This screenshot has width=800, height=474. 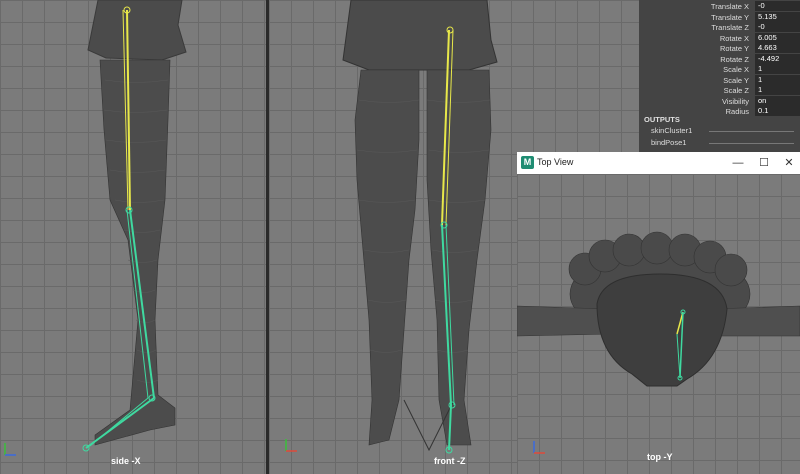 What do you see at coordinates (719, 80) in the screenshot?
I see `attr-row-scale-y: Scale Y 1` at bounding box center [719, 80].